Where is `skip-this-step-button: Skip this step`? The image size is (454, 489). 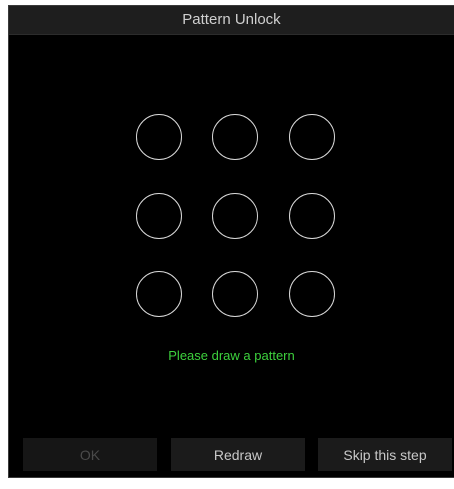
skip-this-step-button: Skip this step is located at coordinates (385, 454).